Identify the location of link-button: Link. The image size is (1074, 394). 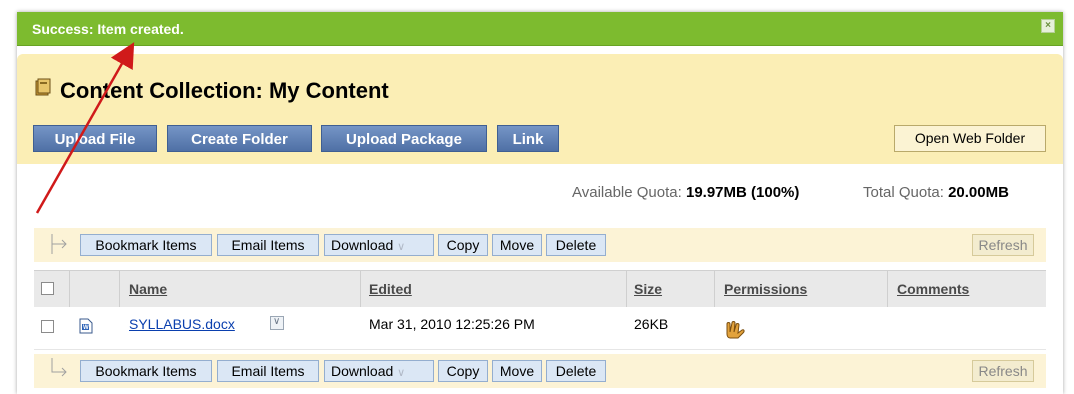
(528, 138).